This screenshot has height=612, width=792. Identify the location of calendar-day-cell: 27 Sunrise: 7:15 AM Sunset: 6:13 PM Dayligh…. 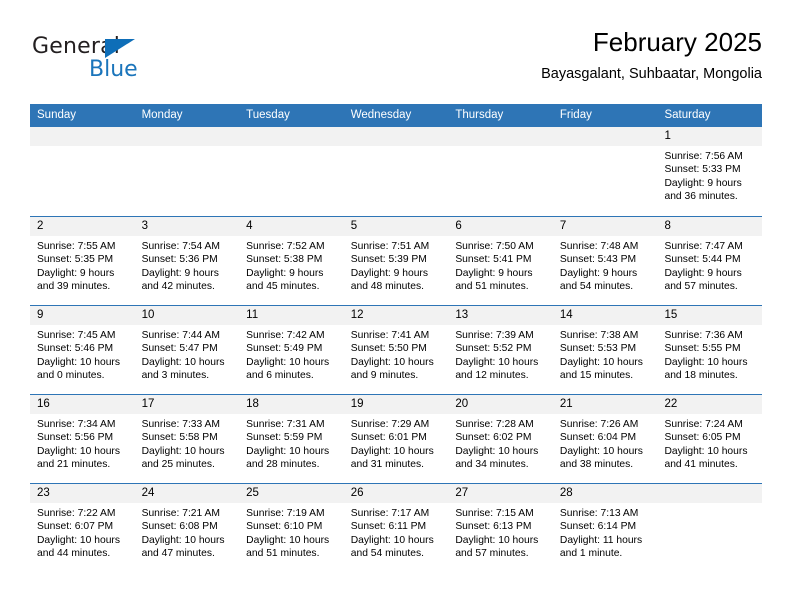
(500, 528).